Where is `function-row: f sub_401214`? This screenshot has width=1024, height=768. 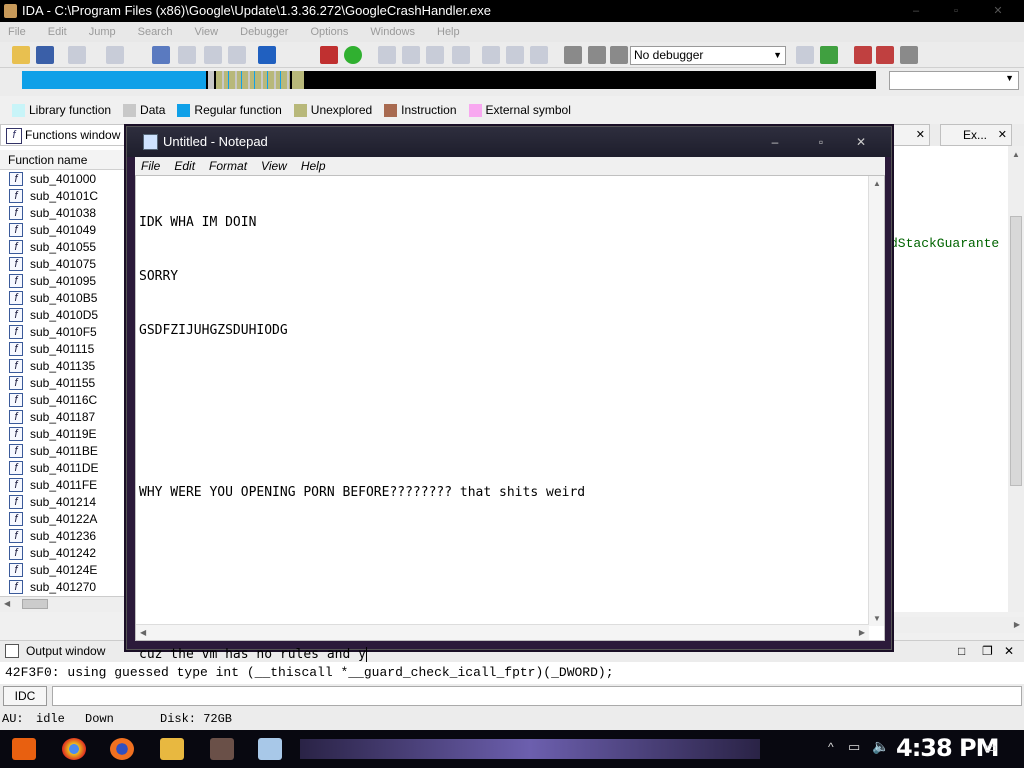
function-row: f sub_401214 is located at coordinates (64, 501).